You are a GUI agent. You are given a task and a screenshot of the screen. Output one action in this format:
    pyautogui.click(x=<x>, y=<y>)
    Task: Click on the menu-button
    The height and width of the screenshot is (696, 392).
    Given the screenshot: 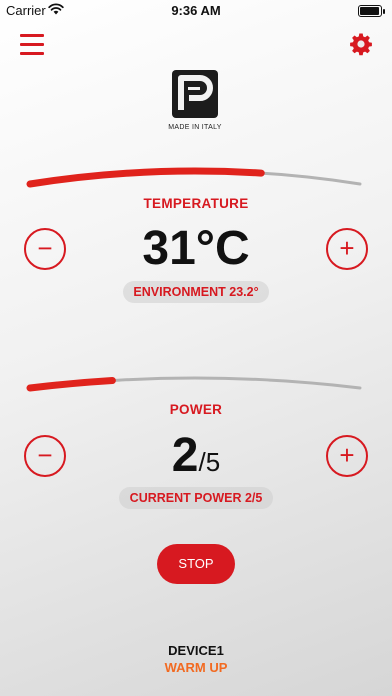 What is the action you would take?
    pyautogui.click(x=32, y=44)
    